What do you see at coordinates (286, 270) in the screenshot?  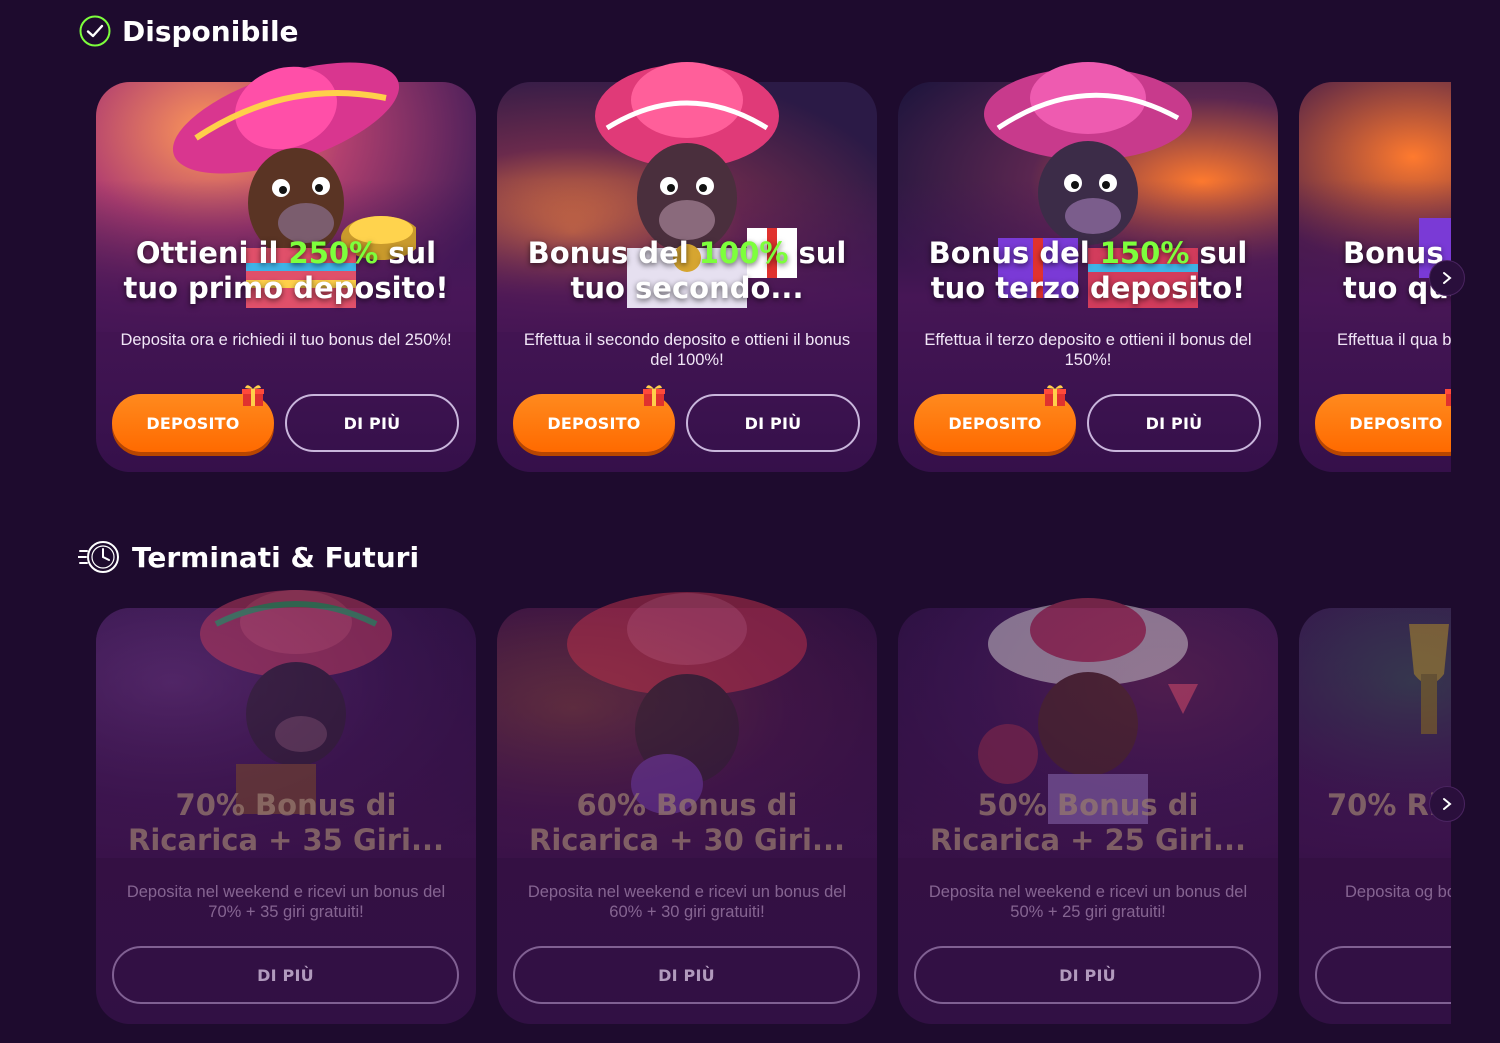 I see `card-title: Ottieni il 250% sul tuo primo deposito!` at bounding box center [286, 270].